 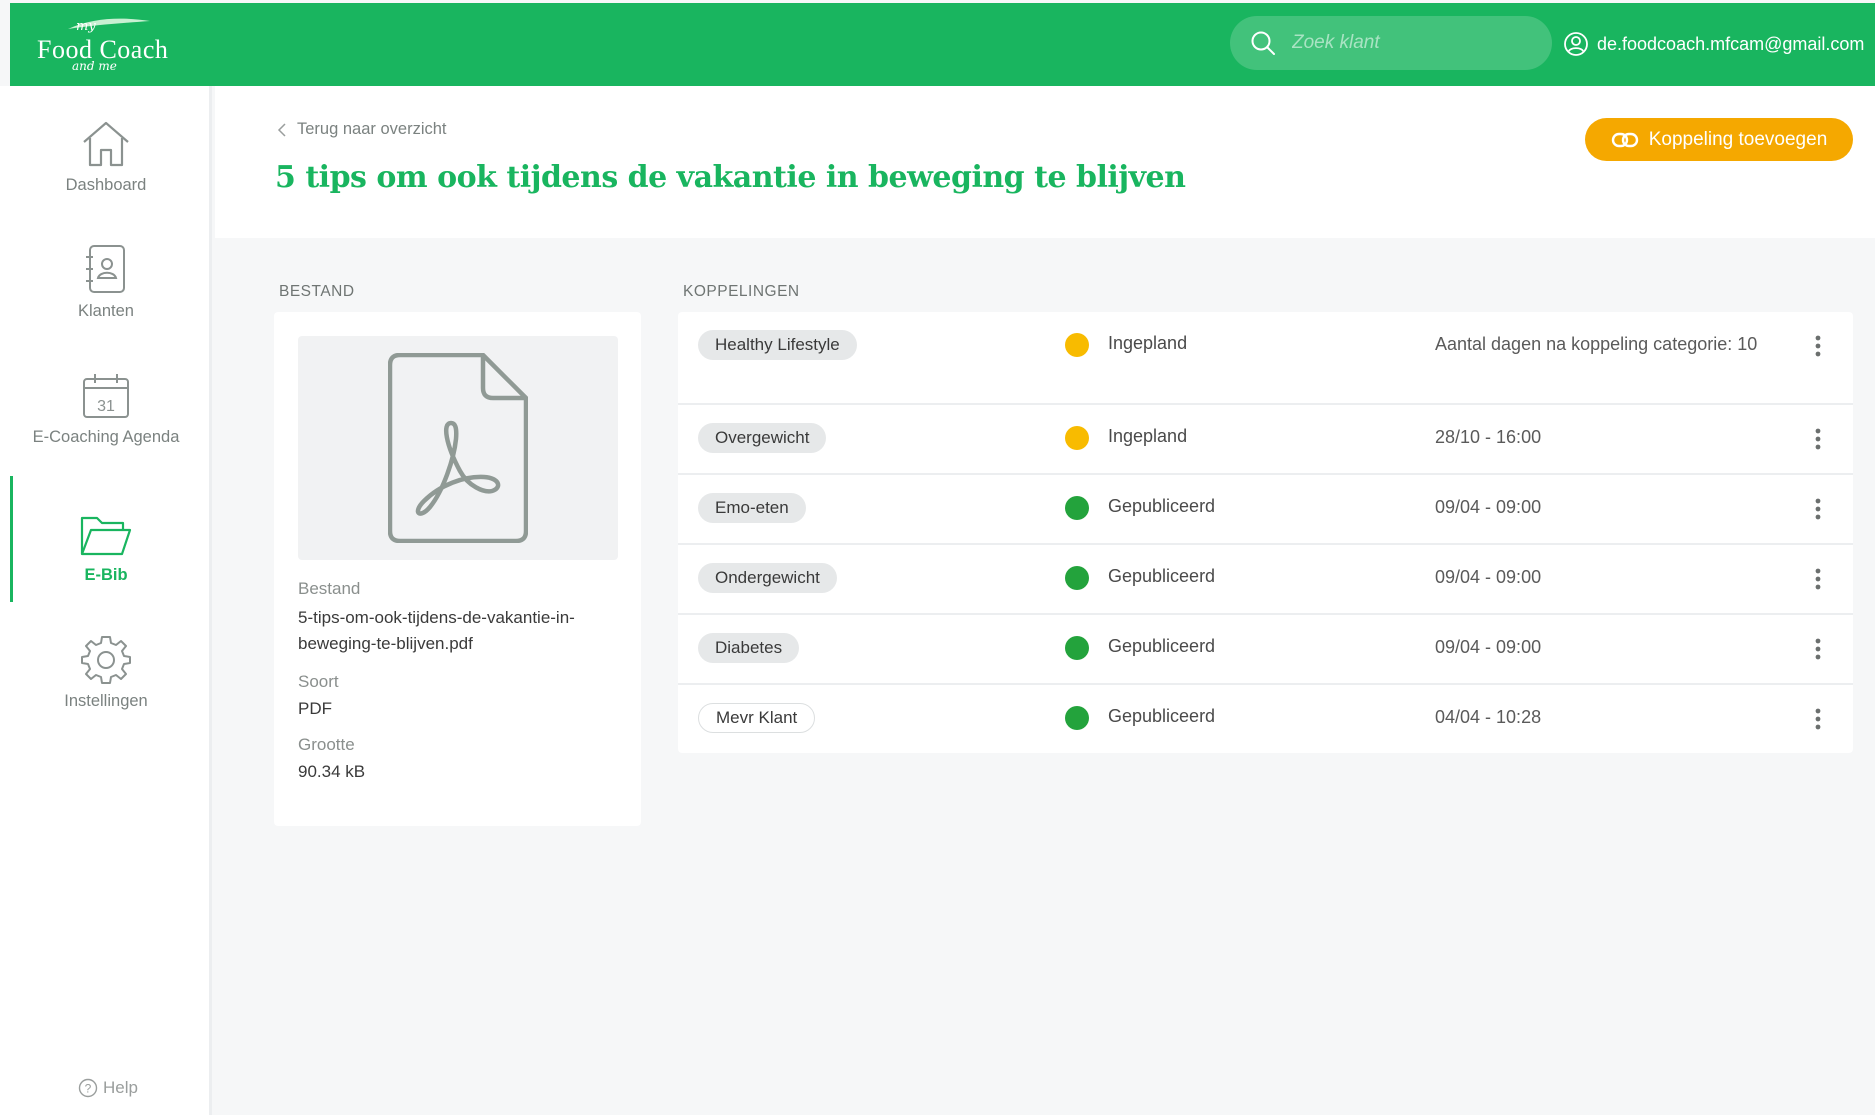 I want to click on app-logo: my Food Coach and me, so click(x=101, y=45).